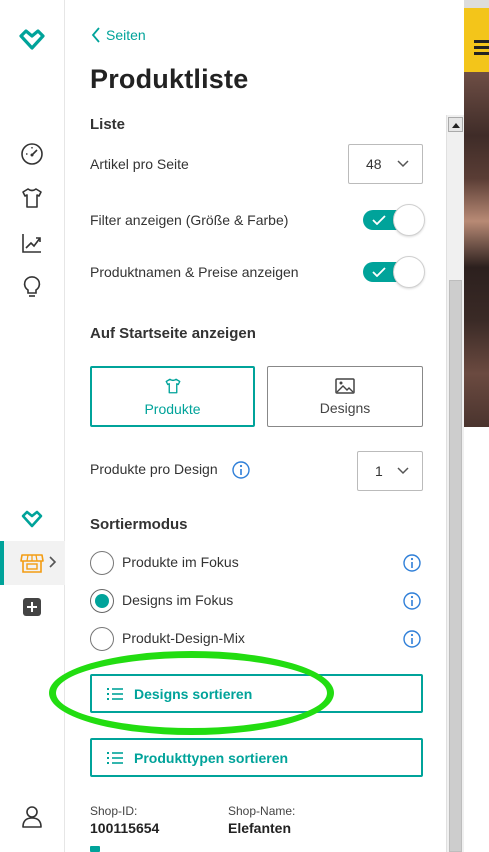  Describe the element at coordinates (32, 287) in the screenshot. I see `lightbulb-icon` at that location.